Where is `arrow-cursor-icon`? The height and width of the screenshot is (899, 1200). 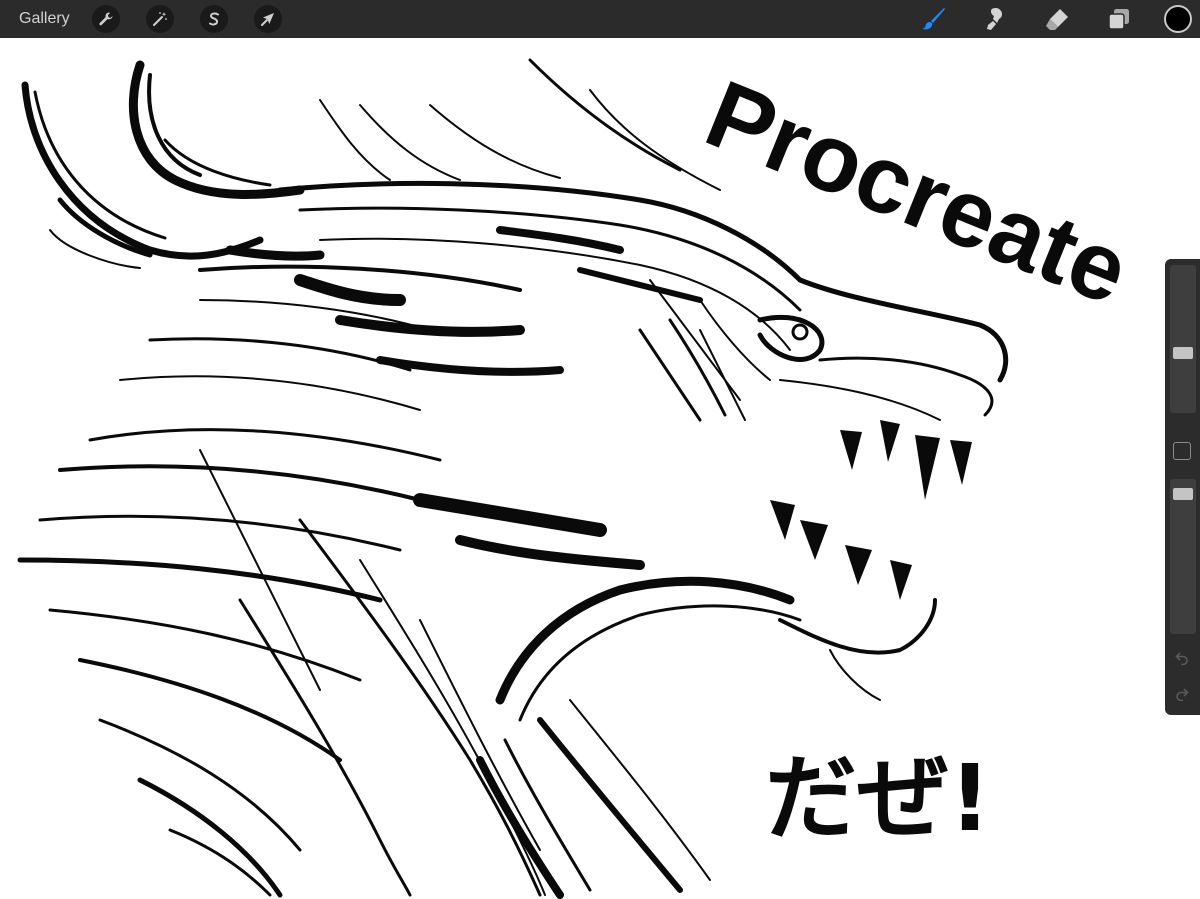 arrow-cursor-icon is located at coordinates (267, 19).